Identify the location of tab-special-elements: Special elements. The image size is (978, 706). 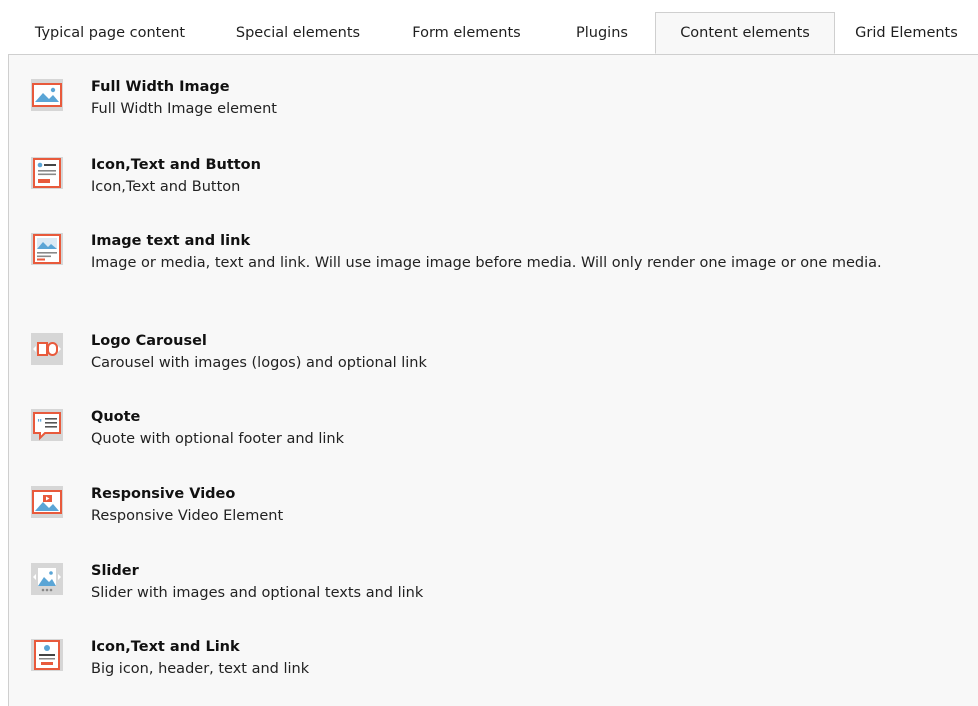
(298, 32).